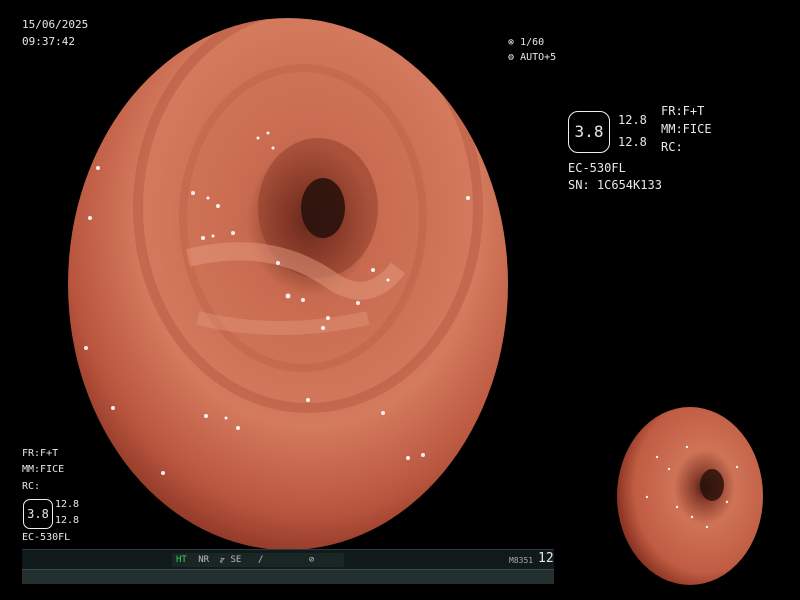 The image size is (800, 600). What do you see at coordinates (288, 576) in the screenshot?
I see `status-bar-lower` at bounding box center [288, 576].